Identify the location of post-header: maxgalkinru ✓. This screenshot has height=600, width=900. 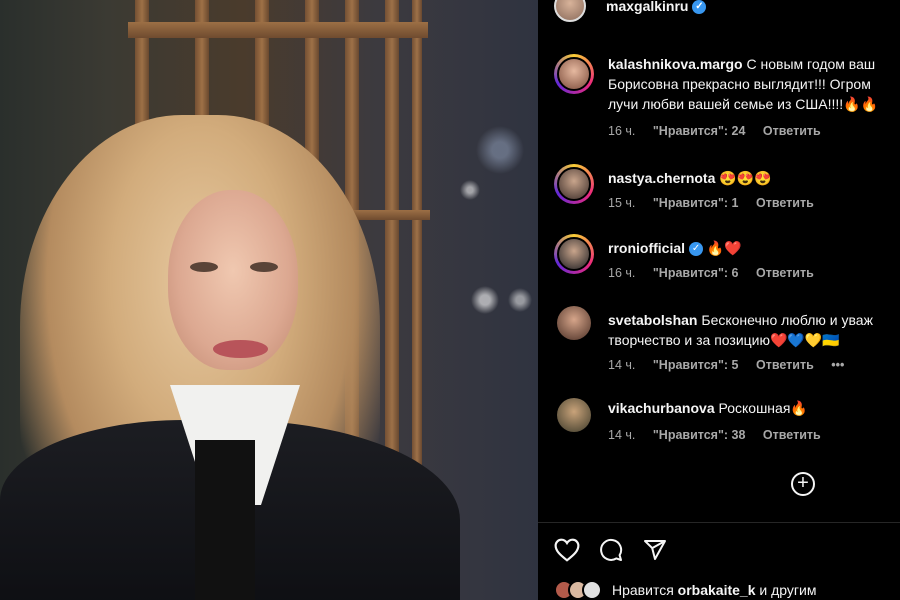
(630, 11).